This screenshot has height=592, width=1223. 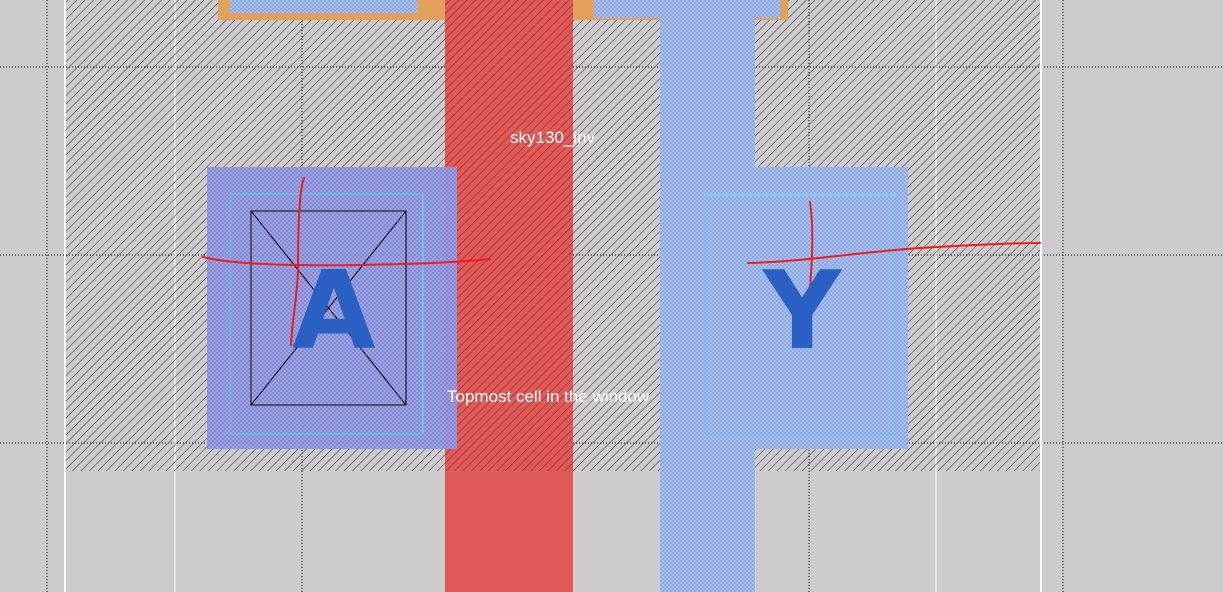 I want to click on output-pin-block, so click(x=784, y=308).